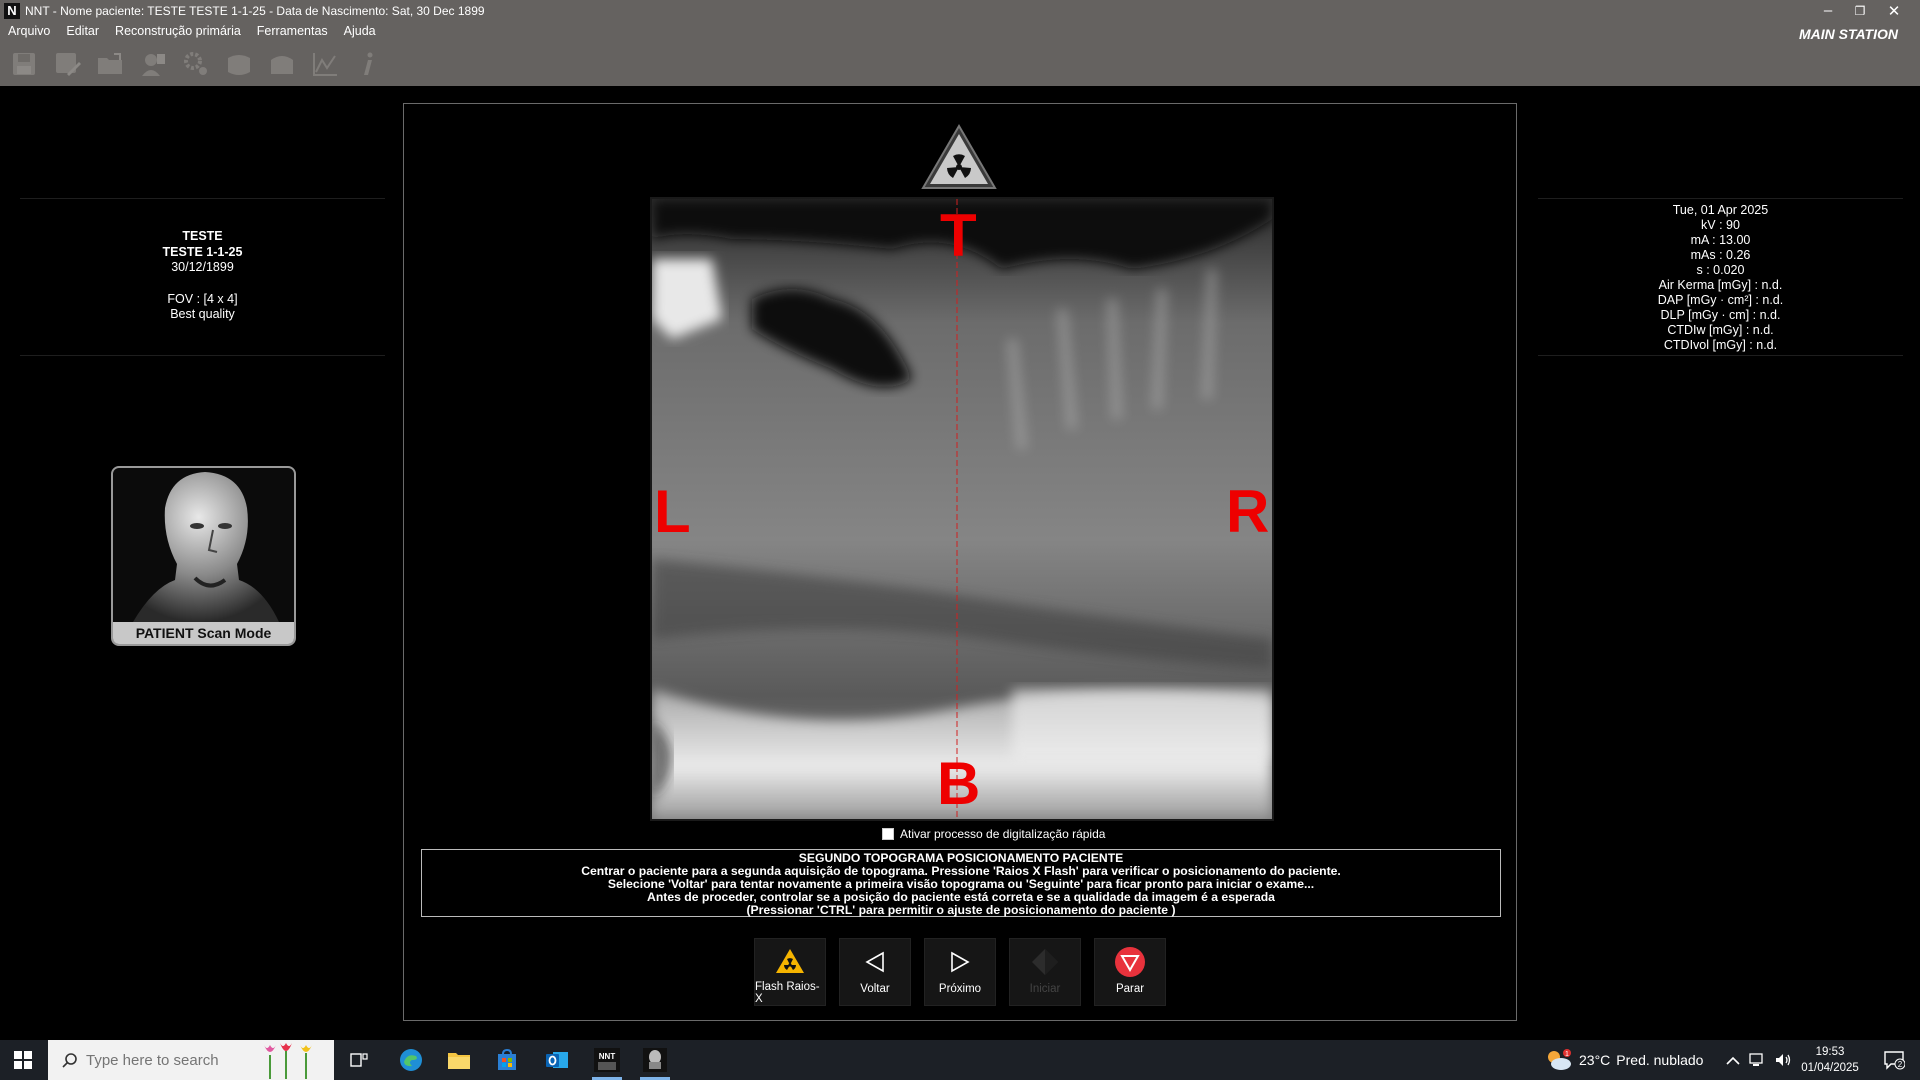 This screenshot has height=1080, width=1920. I want to click on outlook-icon, so click(557, 1060).